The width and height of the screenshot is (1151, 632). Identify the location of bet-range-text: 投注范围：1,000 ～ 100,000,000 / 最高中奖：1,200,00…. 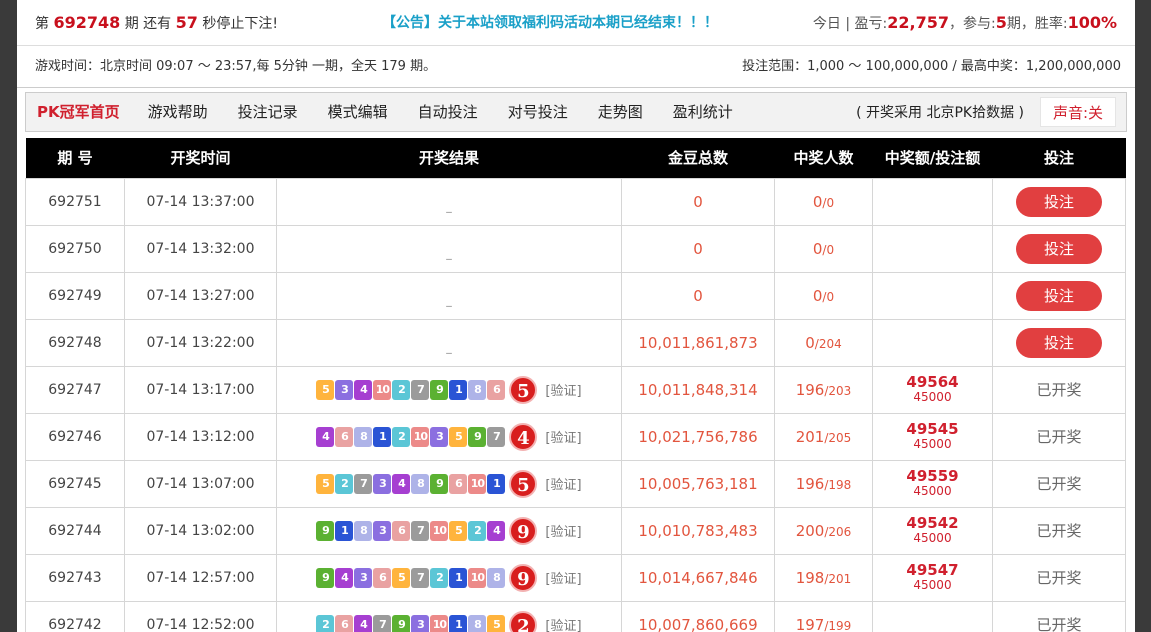
(931, 66).